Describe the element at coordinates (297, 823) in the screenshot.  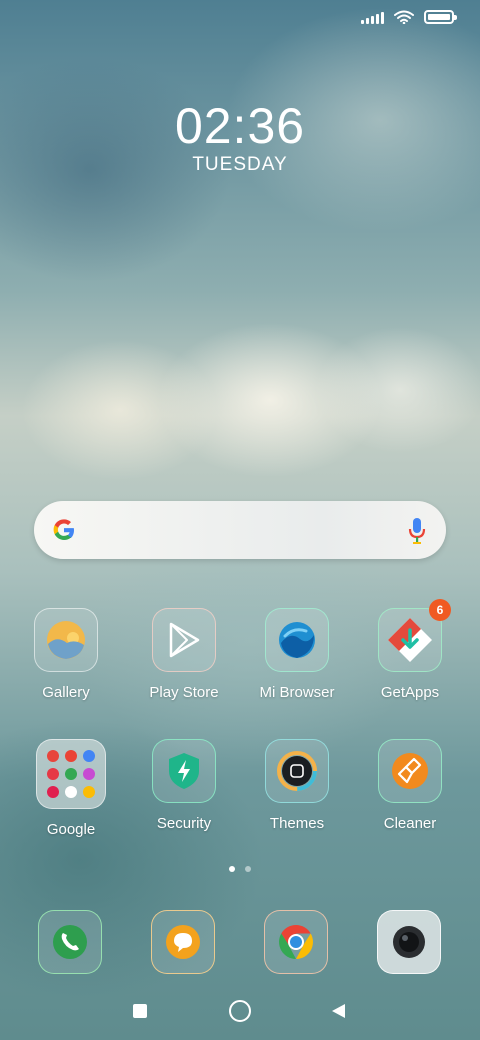
I see `app-label: Themes` at that location.